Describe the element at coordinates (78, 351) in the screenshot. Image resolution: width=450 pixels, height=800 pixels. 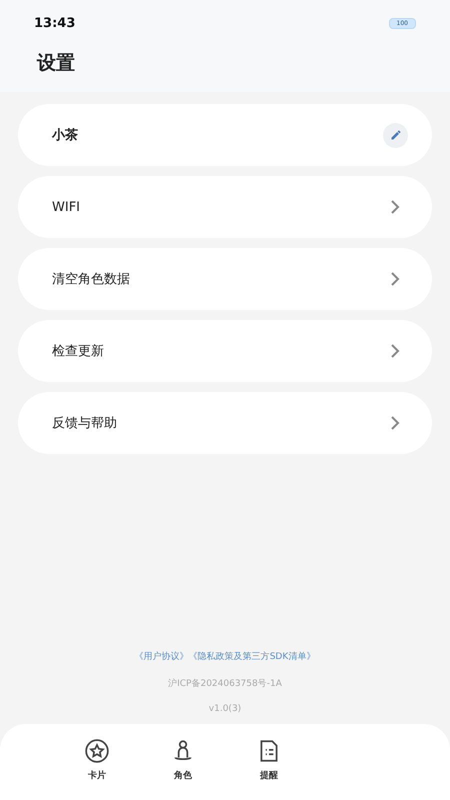
I see `settings-label: 检查更新` at that location.